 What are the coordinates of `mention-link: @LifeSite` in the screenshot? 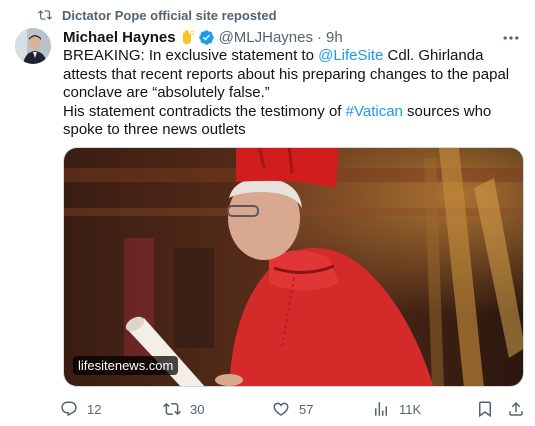 It's located at (350, 55).